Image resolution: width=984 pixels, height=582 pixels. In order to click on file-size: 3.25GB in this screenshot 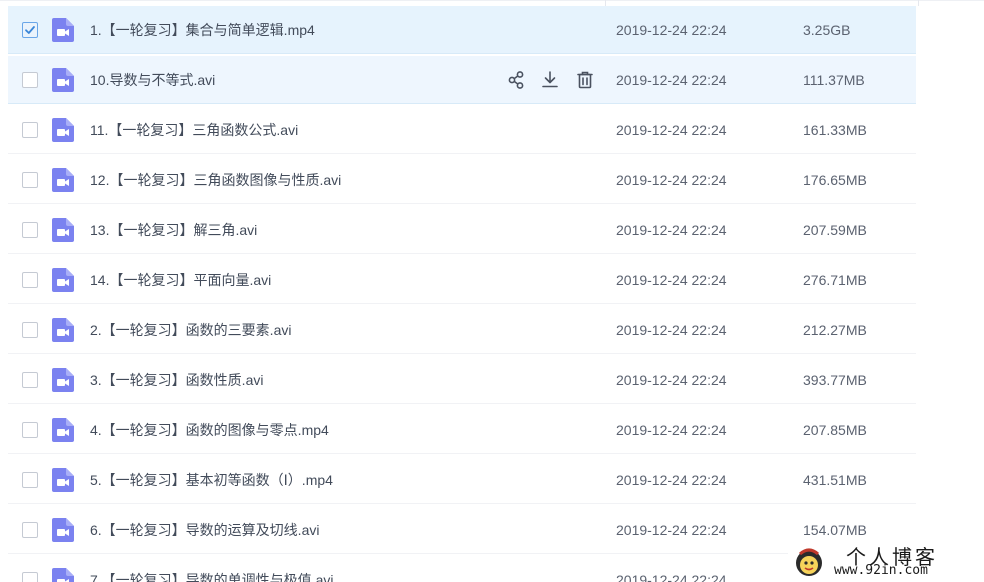, I will do `click(827, 30)`.